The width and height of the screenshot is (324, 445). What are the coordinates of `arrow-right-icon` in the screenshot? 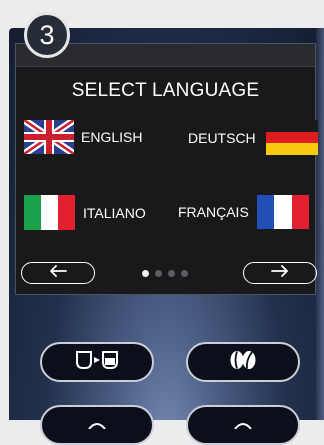 It's located at (280, 273).